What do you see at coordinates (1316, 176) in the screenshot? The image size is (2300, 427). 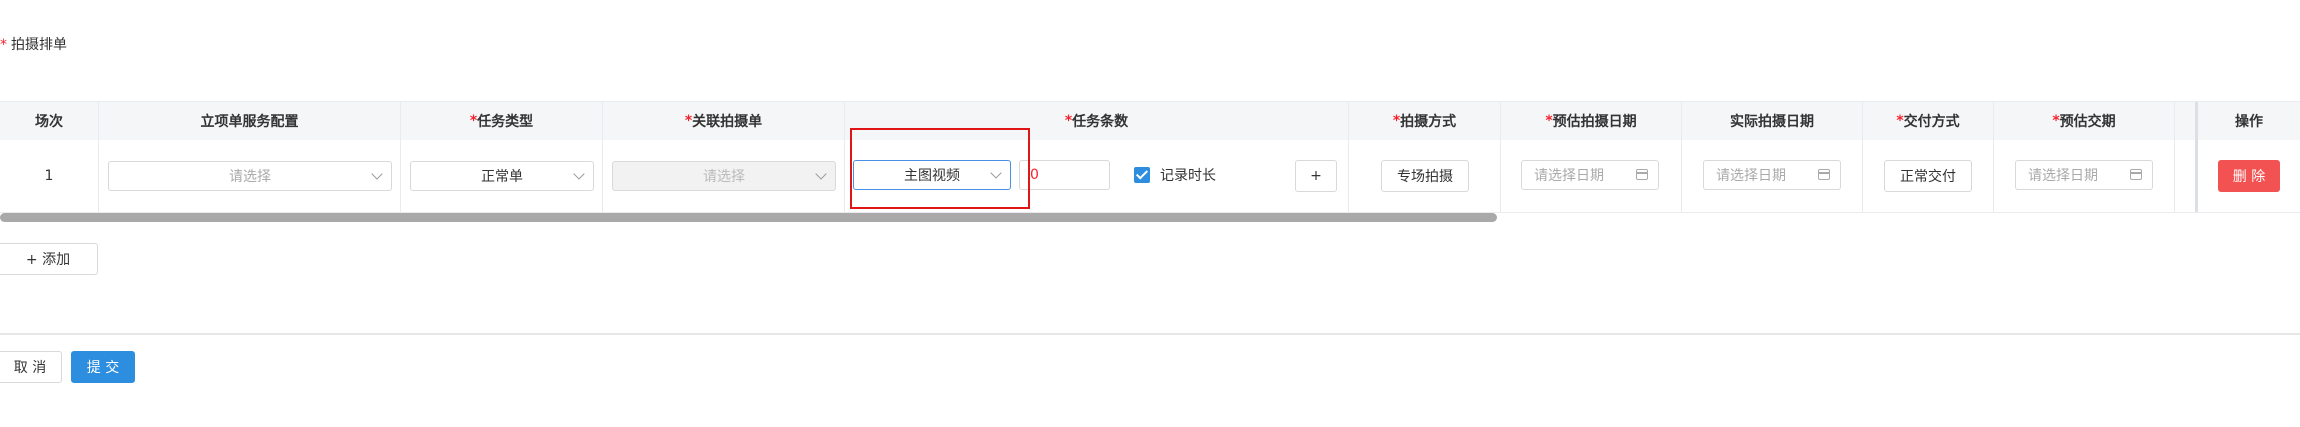 I see `add-task-button: +` at bounding box center [1316, 176].